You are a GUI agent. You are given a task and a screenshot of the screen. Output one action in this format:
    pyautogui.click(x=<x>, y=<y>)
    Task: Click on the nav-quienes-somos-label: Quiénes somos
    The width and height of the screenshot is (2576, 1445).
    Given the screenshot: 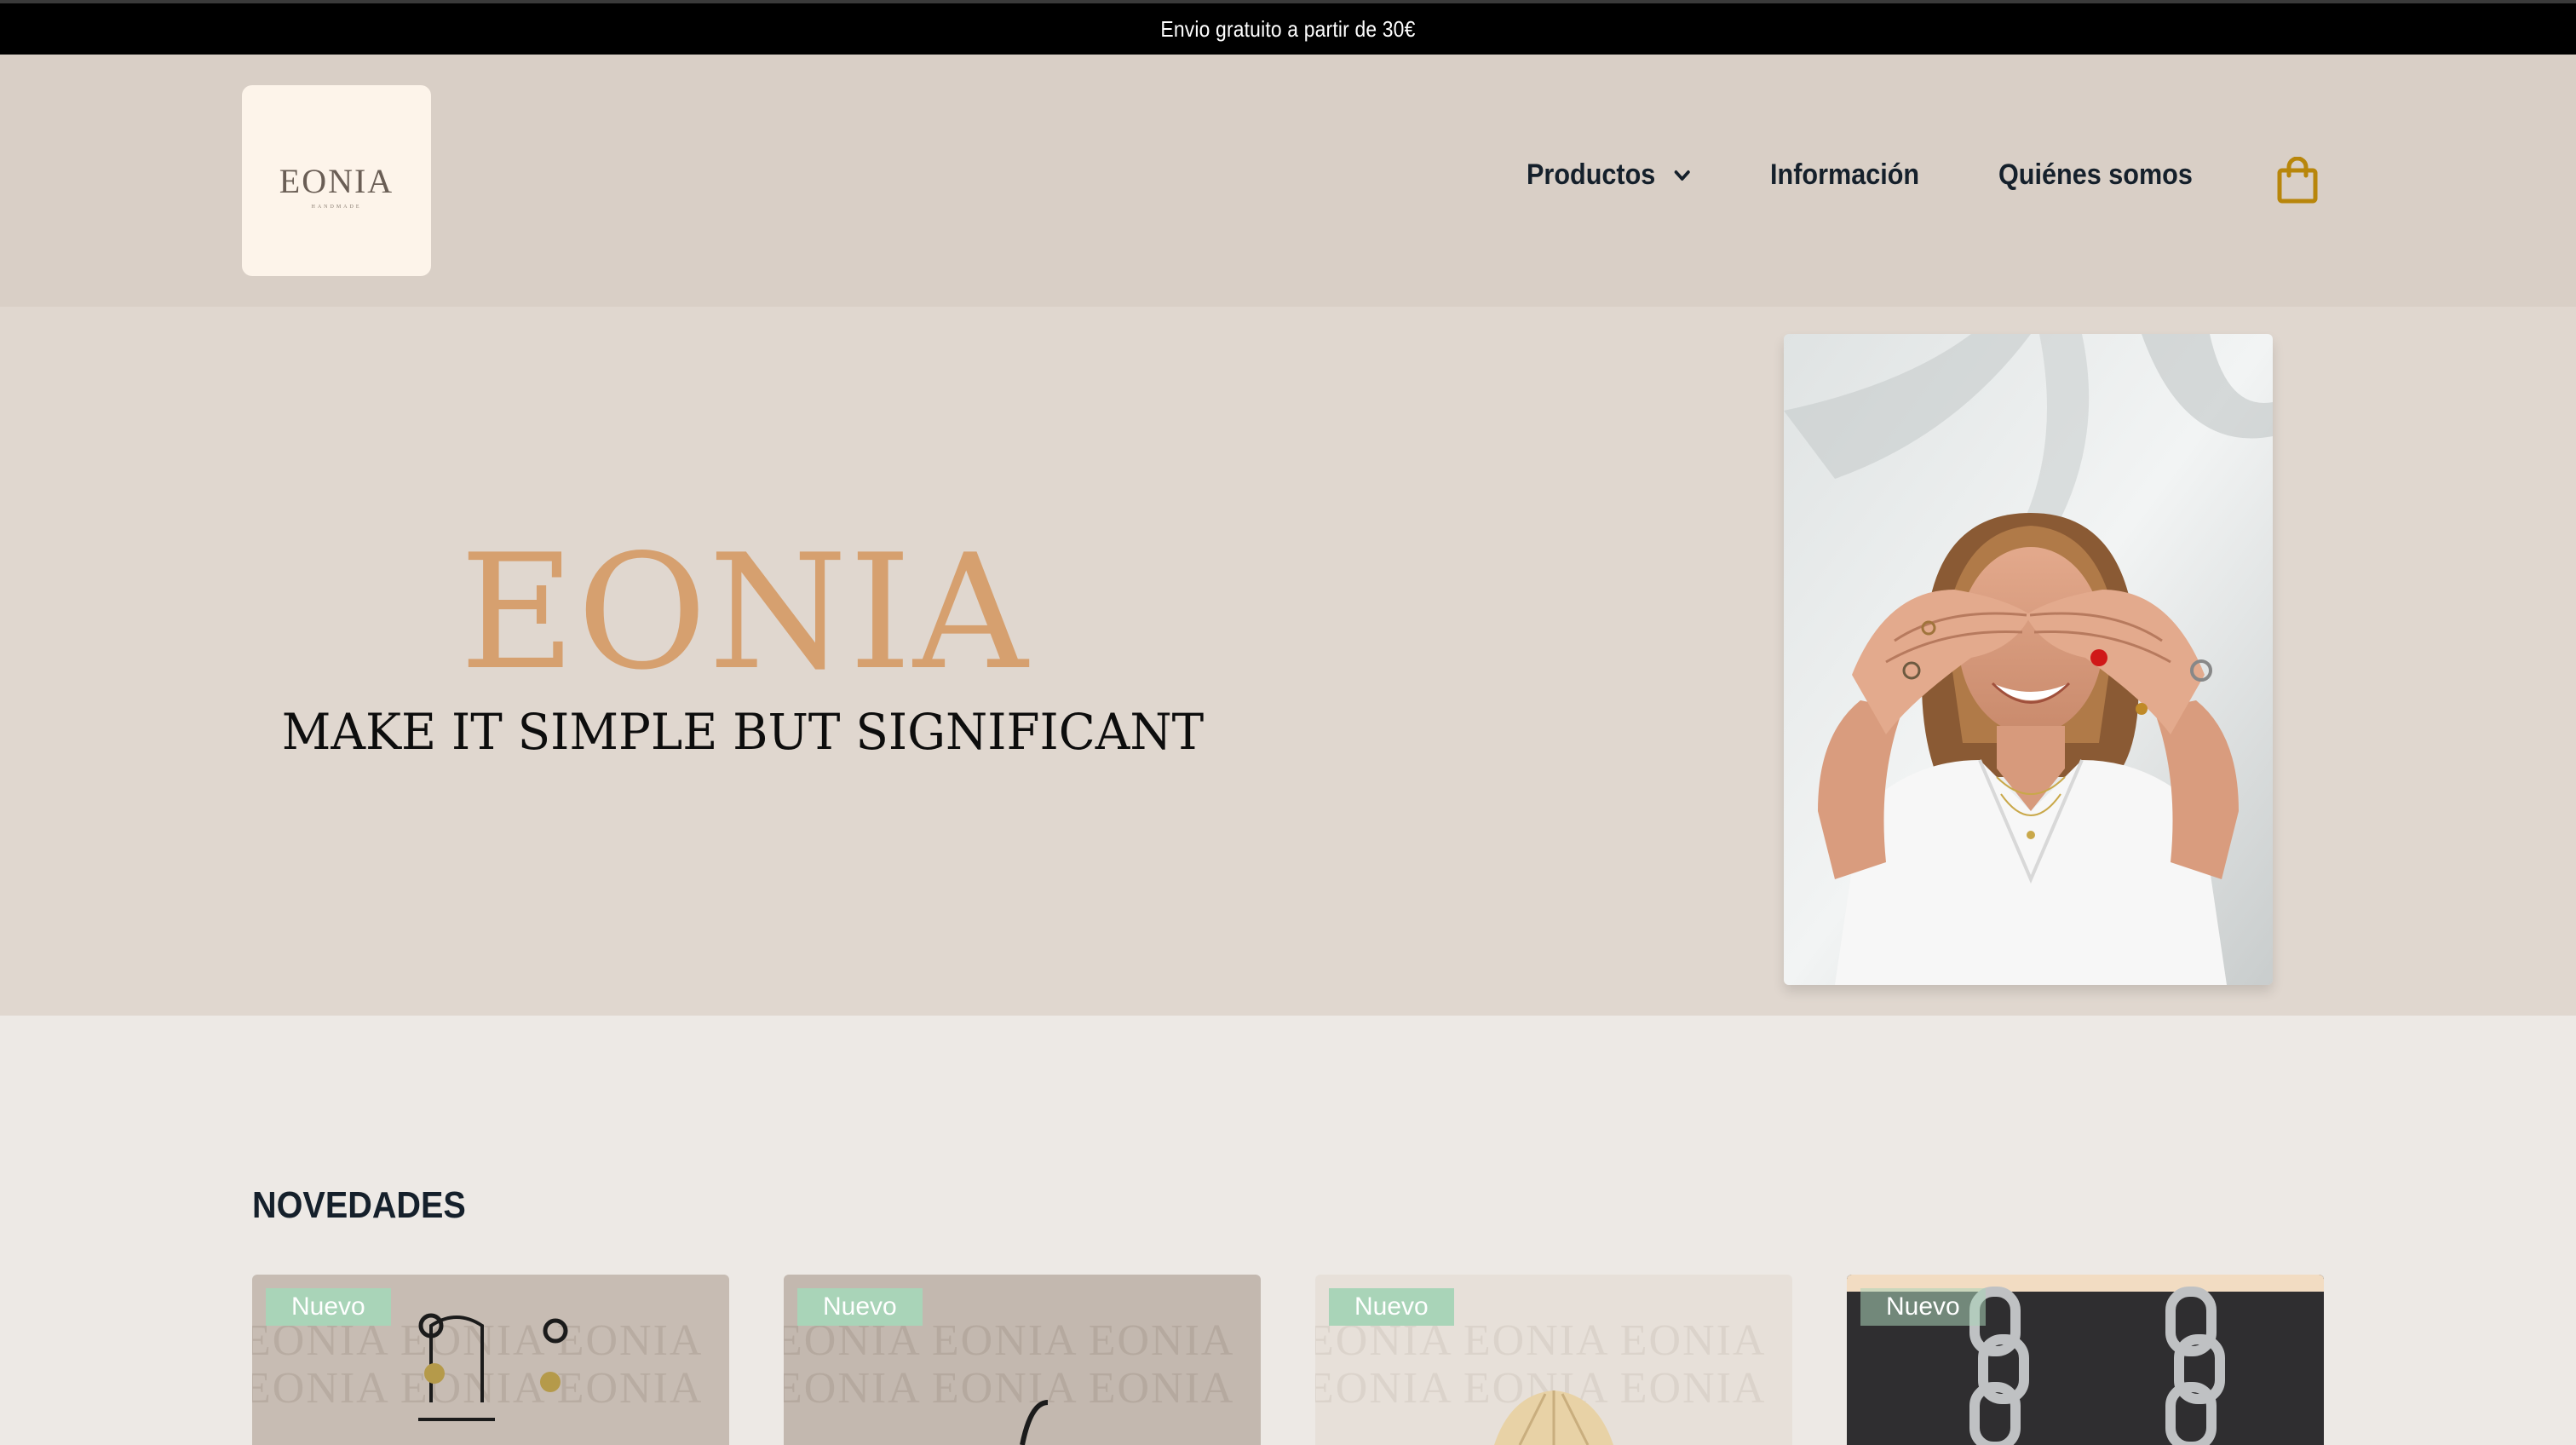 What is the action you would take?
    pyautogui.click(x=2096, y=175)
    